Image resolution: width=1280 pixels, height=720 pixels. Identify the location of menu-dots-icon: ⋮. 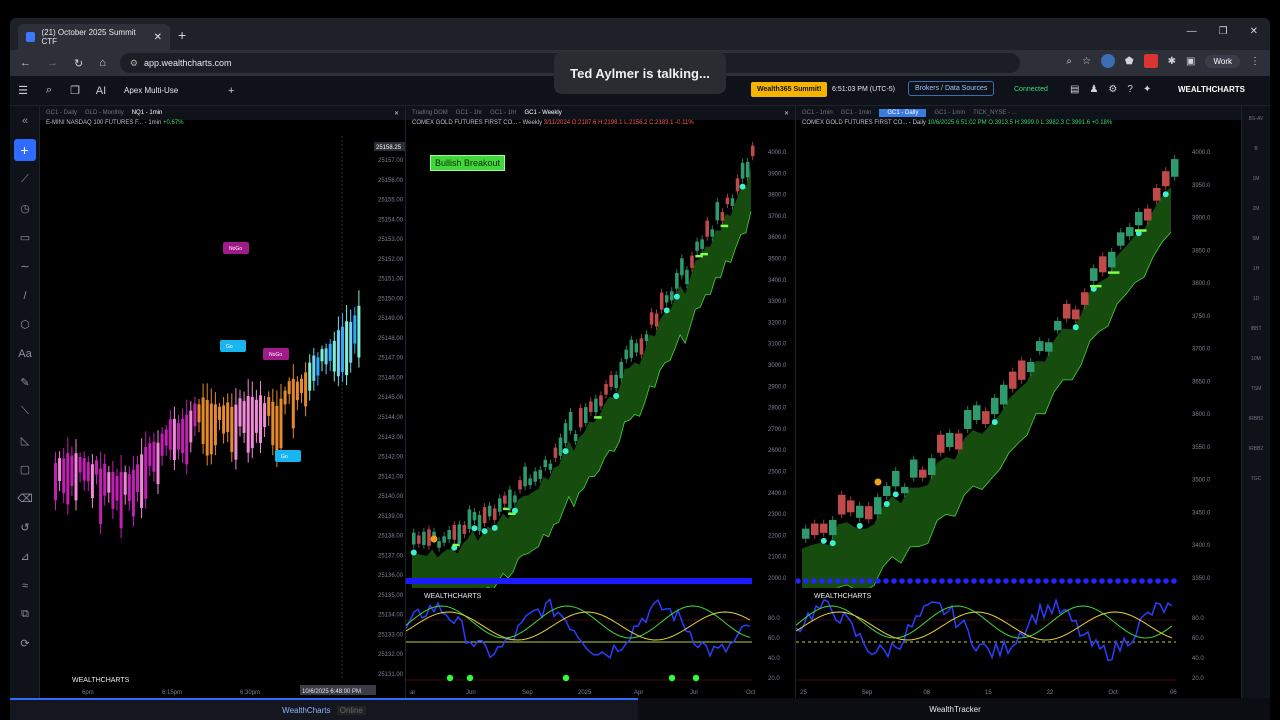
(1255, 61).